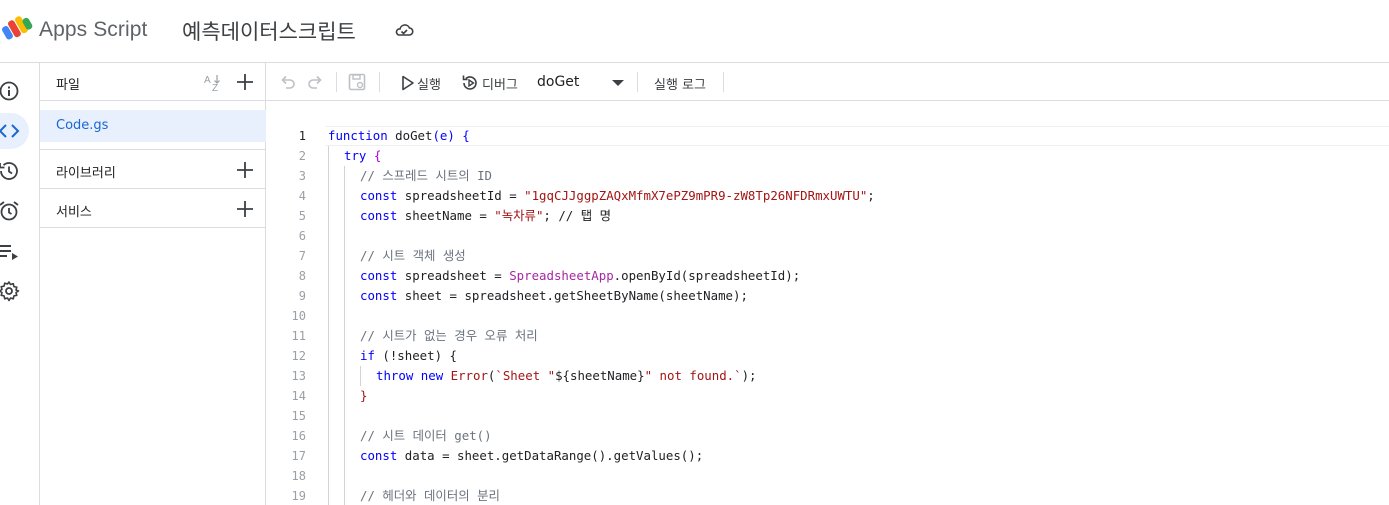  What do you see at coordinates (10, 291) in the screenshot?
I see `gear-icon` at bounding box center [10, 291].